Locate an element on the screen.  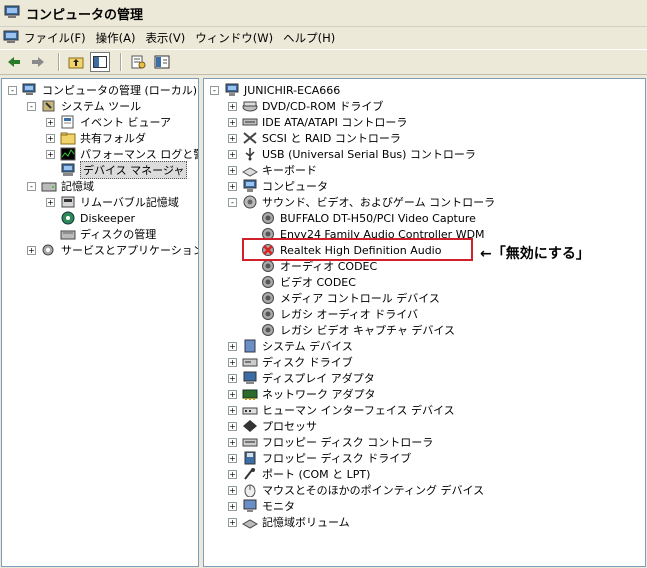
console-tree-item-row: Diskeeper is located at coordinates (90, 218).